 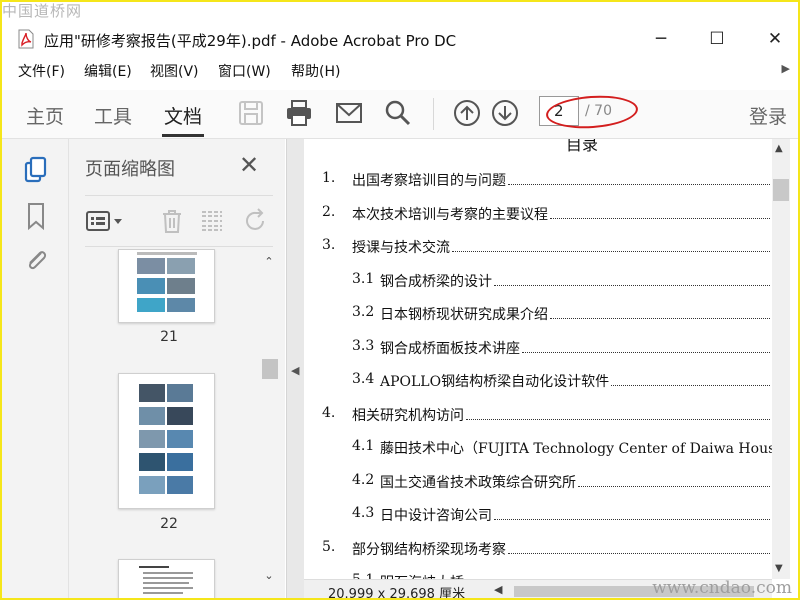 What do you see at coordinates (36, 216) in the screenshot?
I see `bookmark-icon` at bounding box center [36, 216].